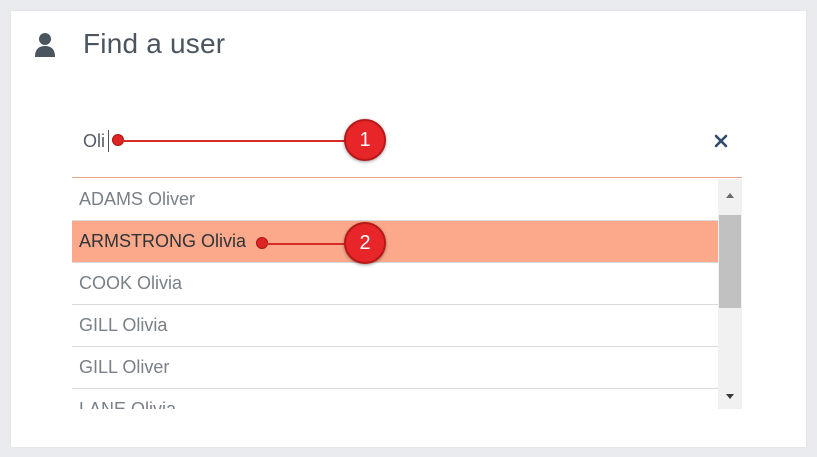  I want to click on text-caret, so click(108, 141).